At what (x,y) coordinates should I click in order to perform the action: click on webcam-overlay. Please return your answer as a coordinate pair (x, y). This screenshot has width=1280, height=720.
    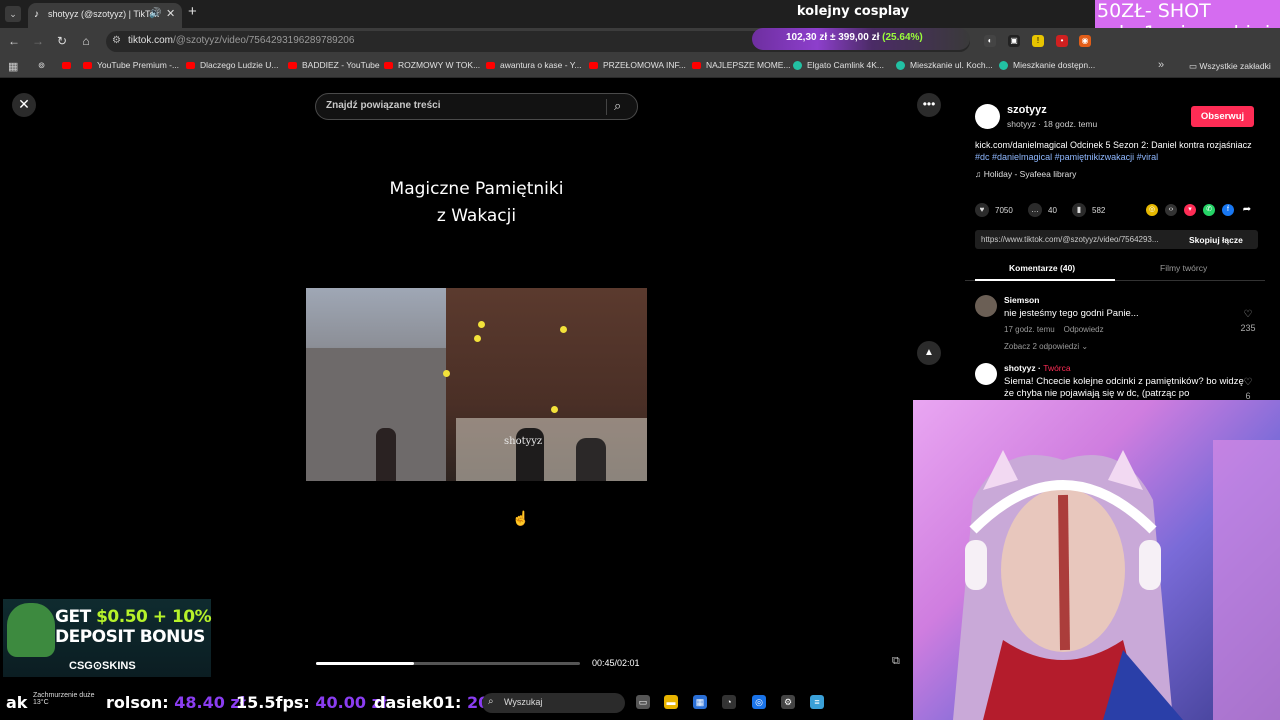
    Looking at the image, I should click on (1096, 560).